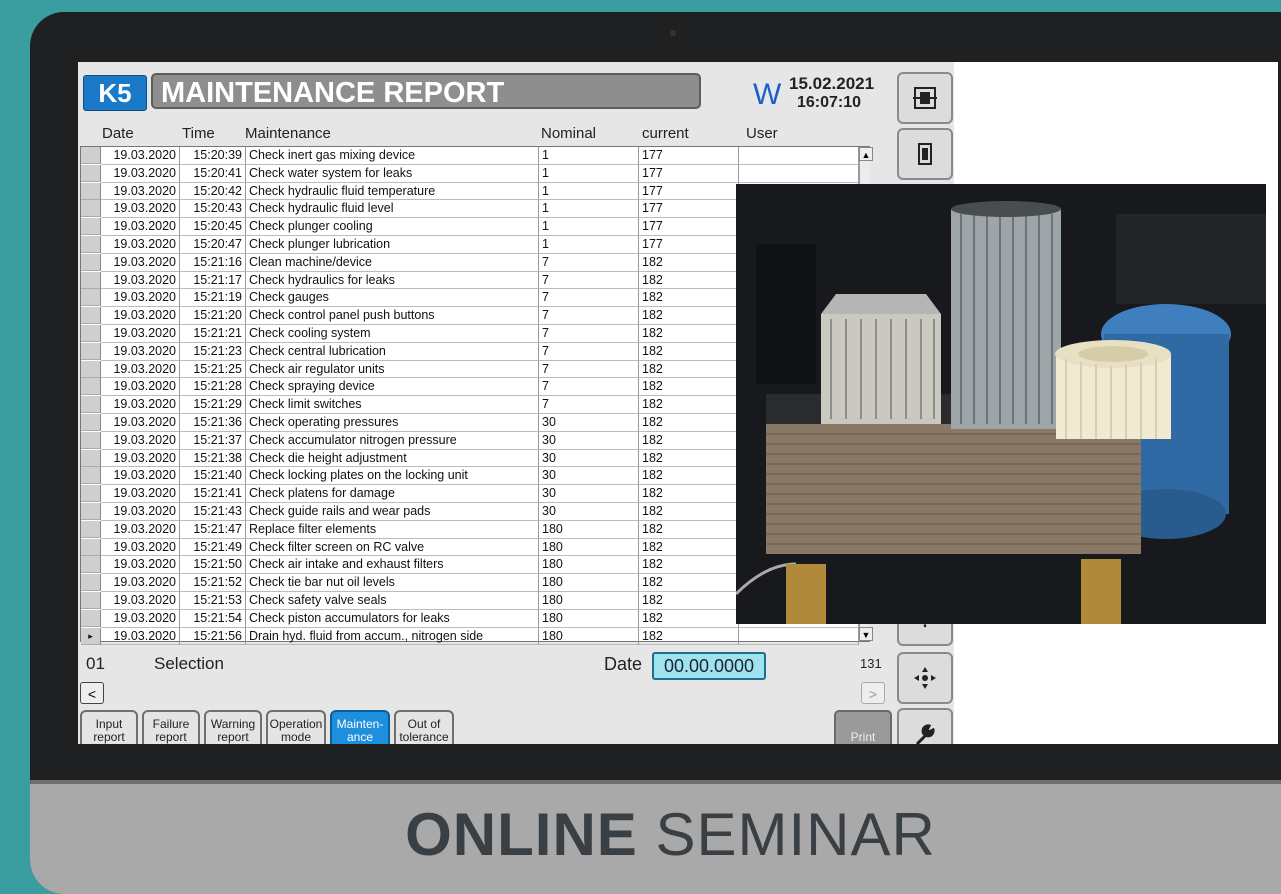 The width and height of the screenshot is (1281, 894). Describe the element at coordinates (589, 191) in the screenshot. I see `cell-nominal: 1` at that location.